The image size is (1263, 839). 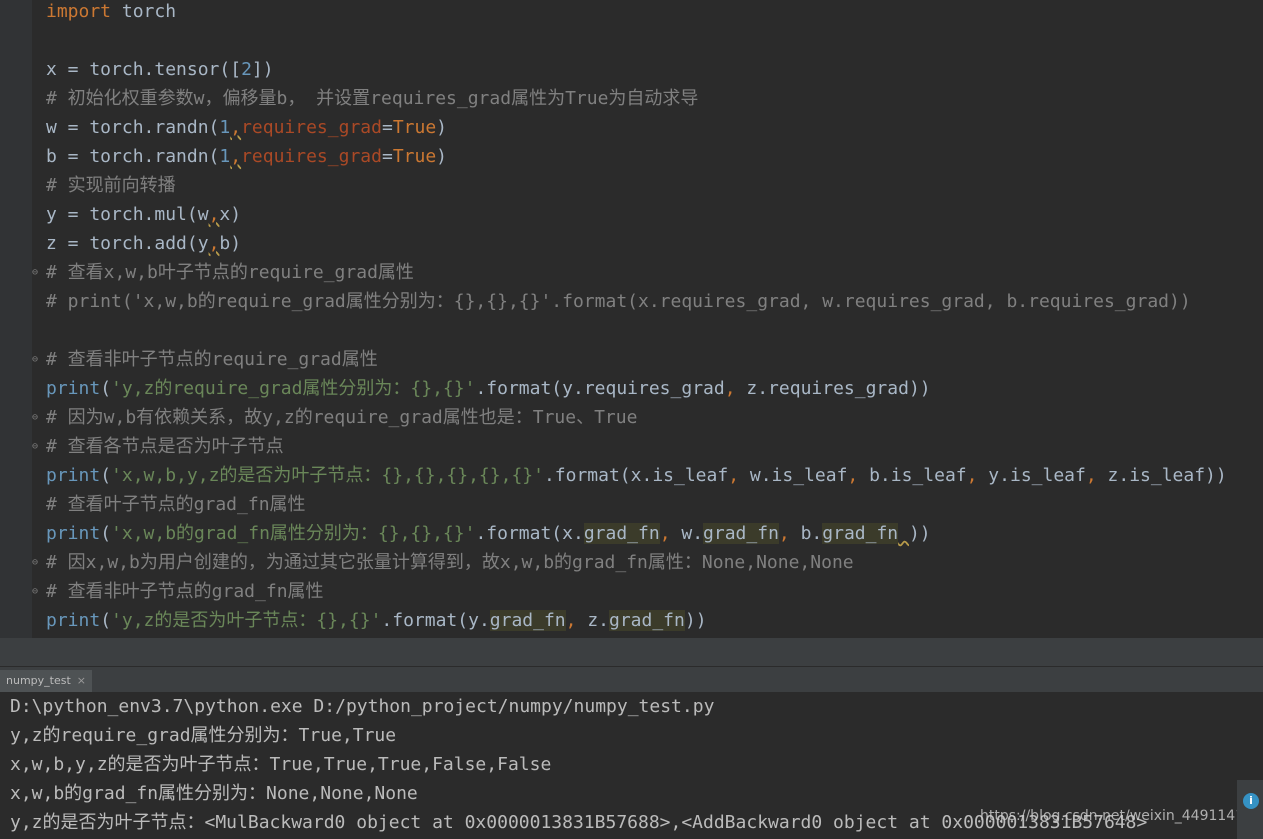 I want to click on code-line: # 查看x,w,b叶子节点的require_grad属性, so click(x=230, y=272).